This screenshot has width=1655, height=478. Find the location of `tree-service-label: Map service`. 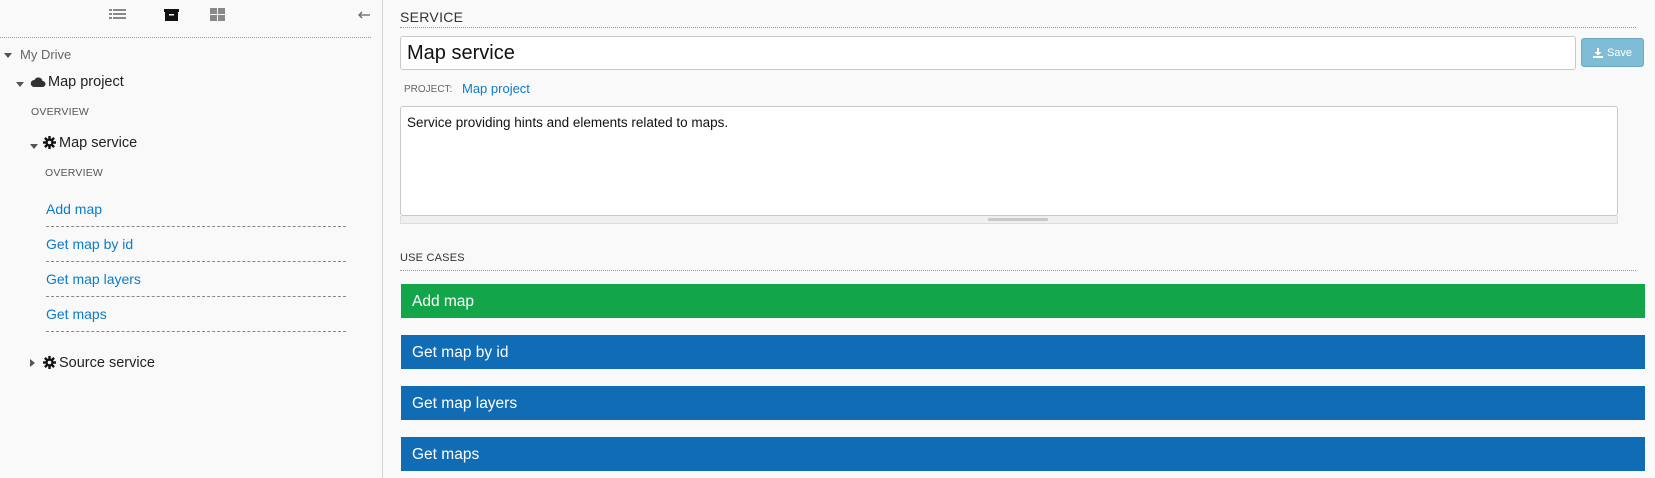

tree-service-label: Map service is located at coordinates (98, 143).